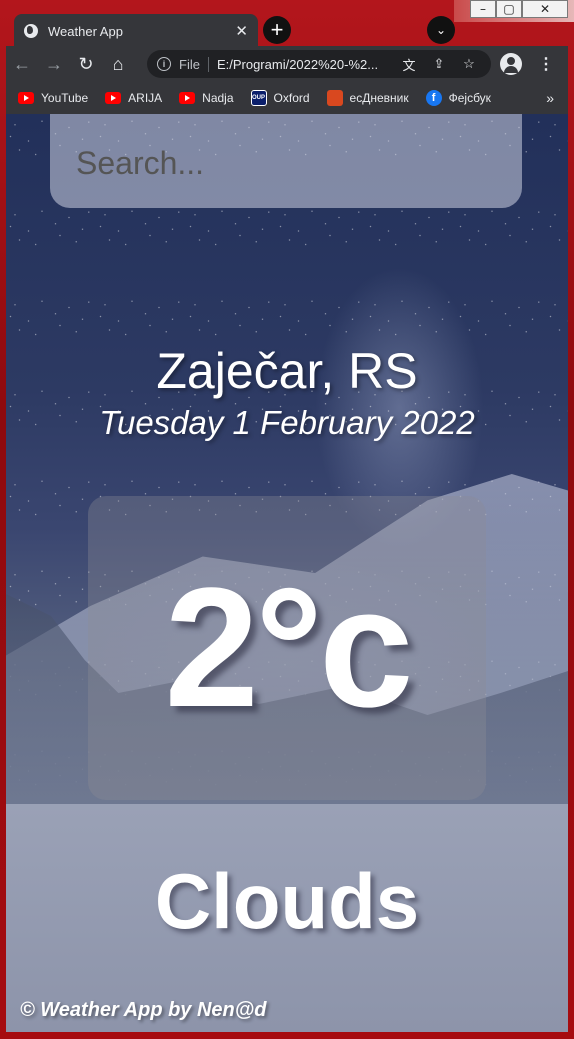  Describe the element at coordinates (145, 98) in the screenshot. I see `bookmark-label: ARIJA` at that location.